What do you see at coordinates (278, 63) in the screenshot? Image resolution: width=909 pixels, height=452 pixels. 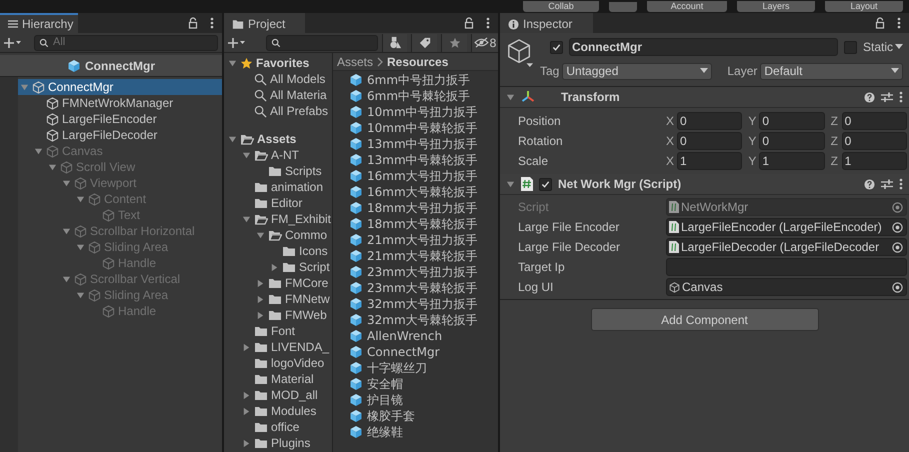 I see `folder-tree-item: Favorites` at bounding box center [278, 63].